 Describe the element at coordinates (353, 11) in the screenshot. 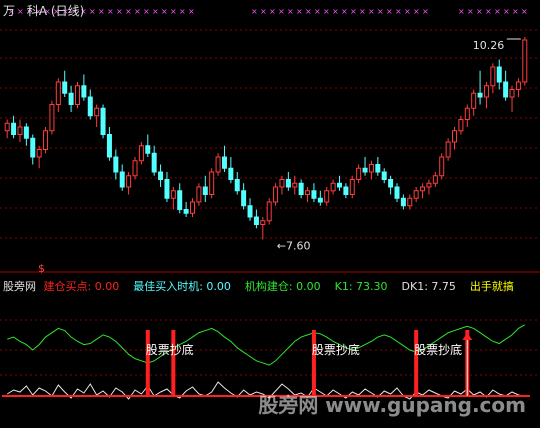

I see `cross-marker-38: ×` at that location.